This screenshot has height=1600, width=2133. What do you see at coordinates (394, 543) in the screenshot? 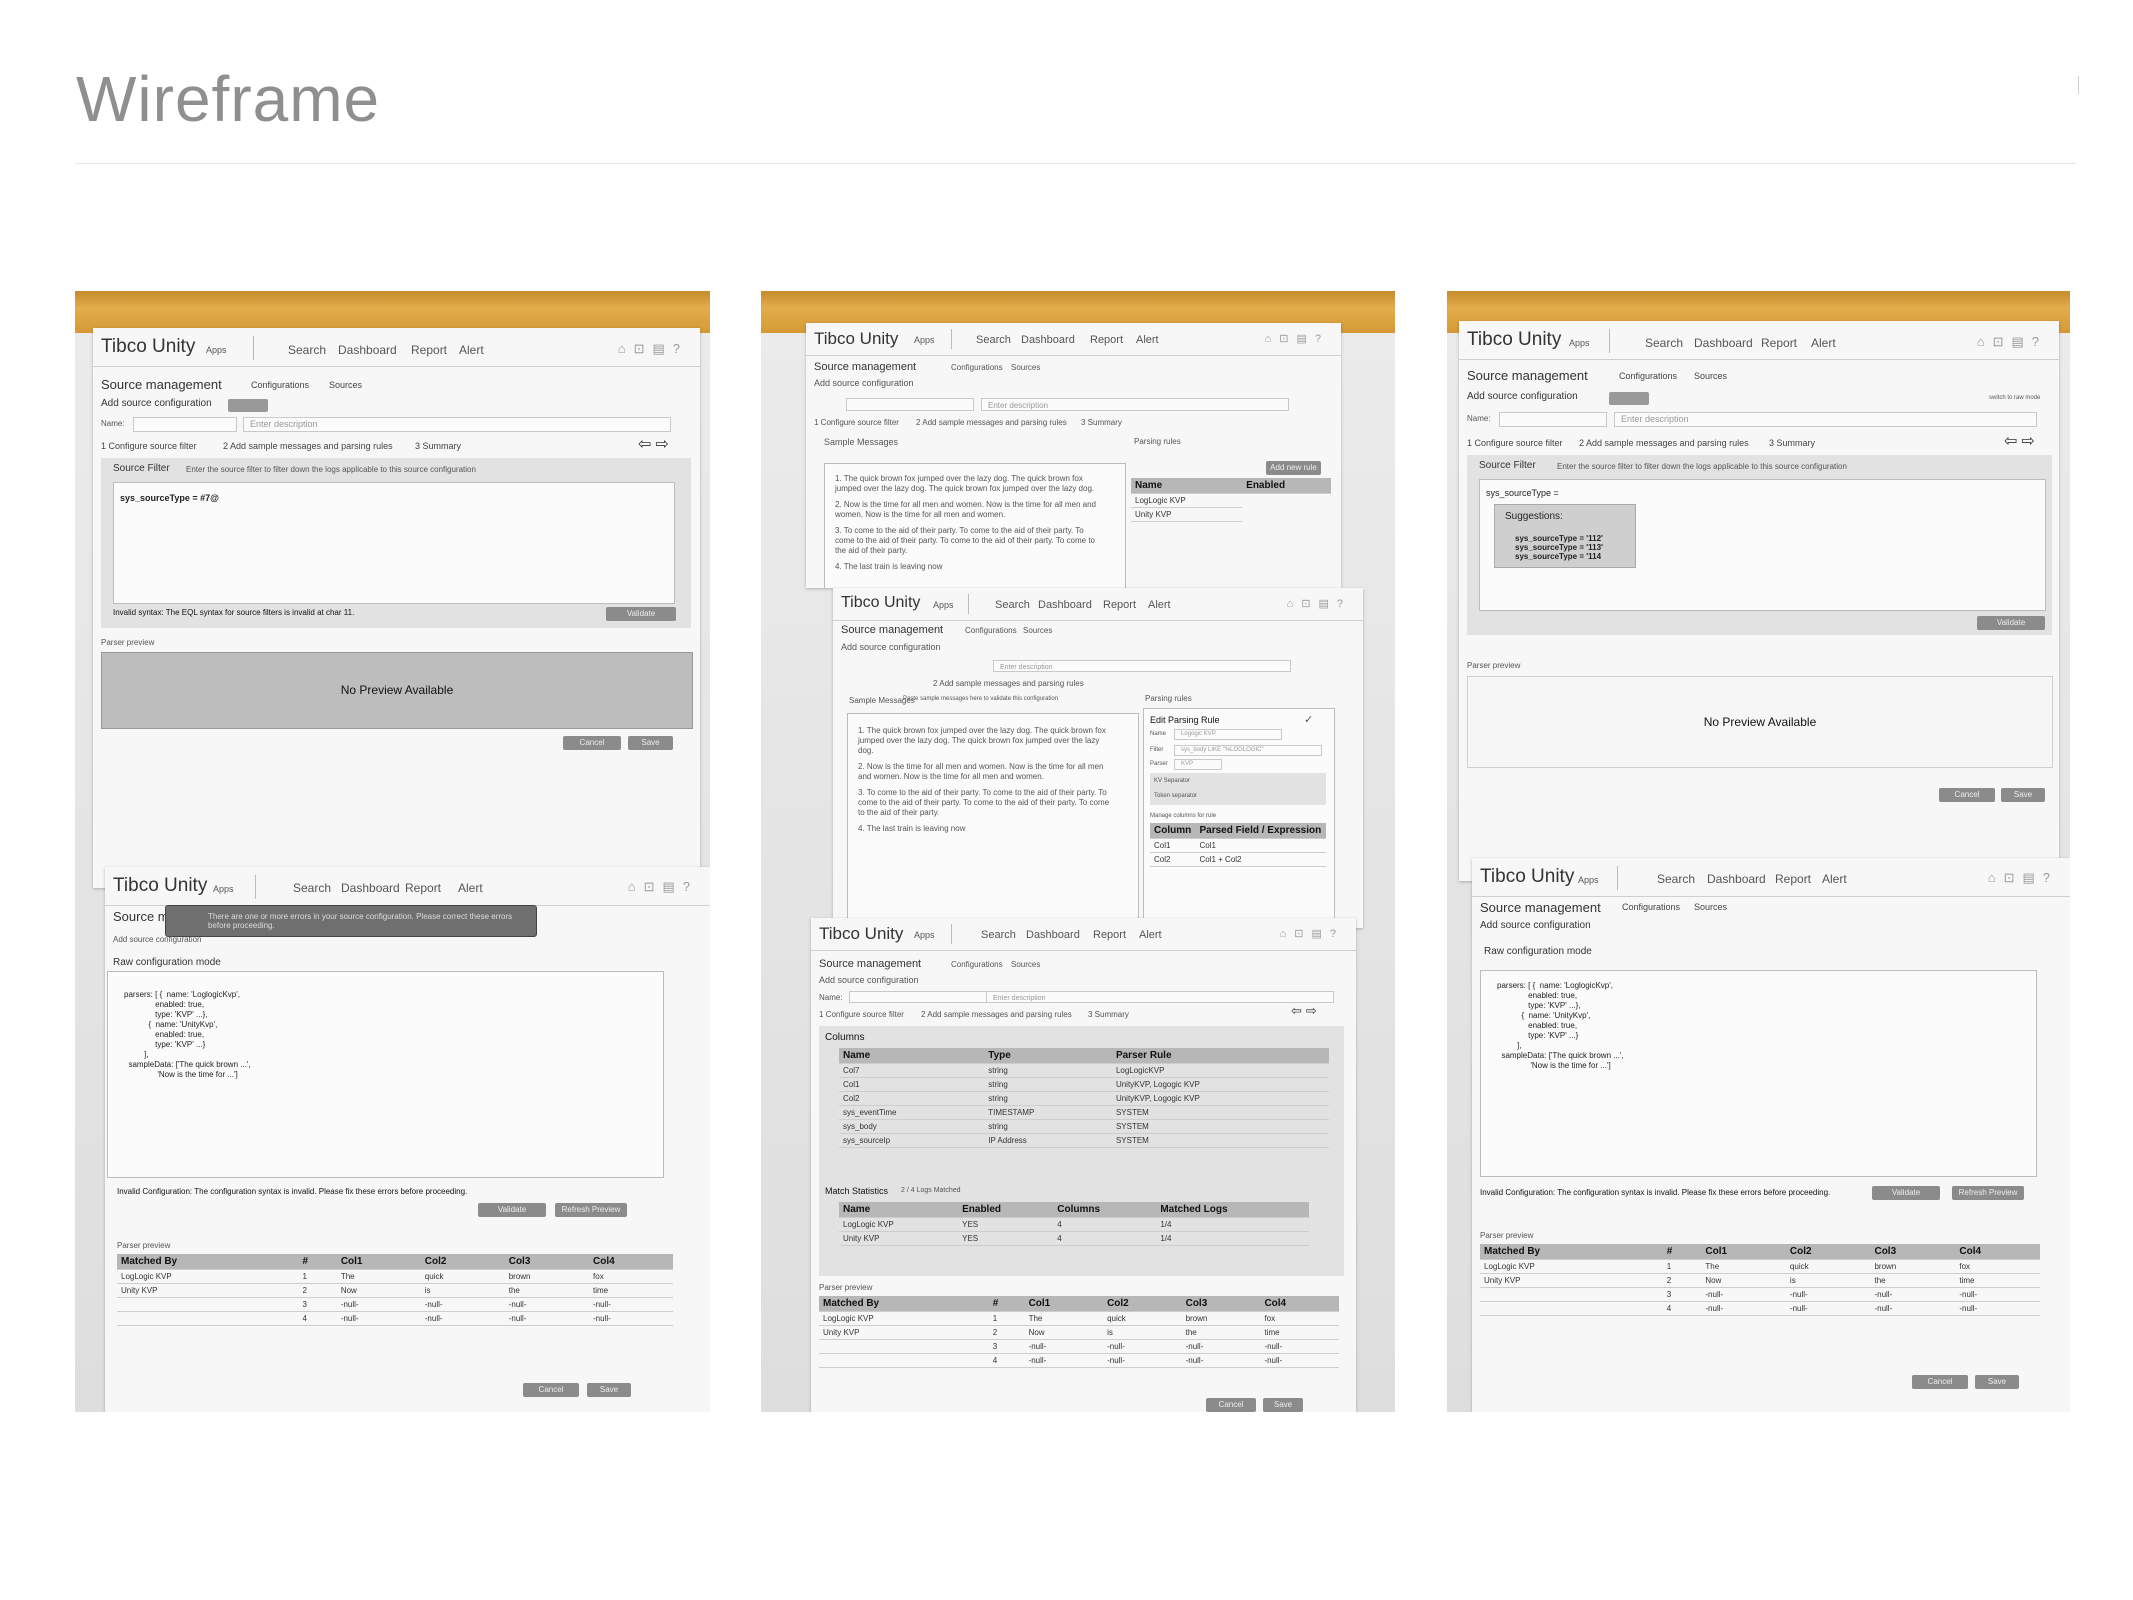
I see `source-filter-input: sys_sourceType = #7@` at bounding box center [394, 543].